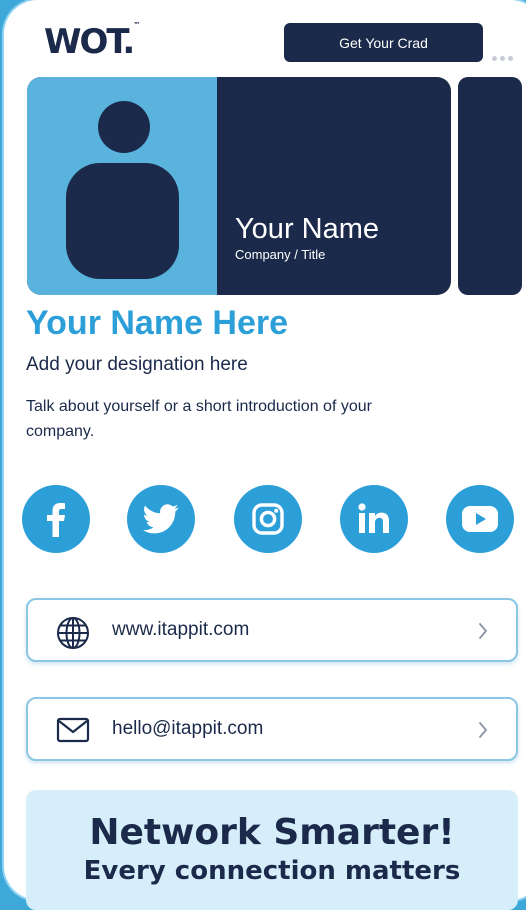 The image size is (526, 910). Describe the element at coordinates (137, 24) in the screenshot. I see `trademark-mark: ™` at that location.